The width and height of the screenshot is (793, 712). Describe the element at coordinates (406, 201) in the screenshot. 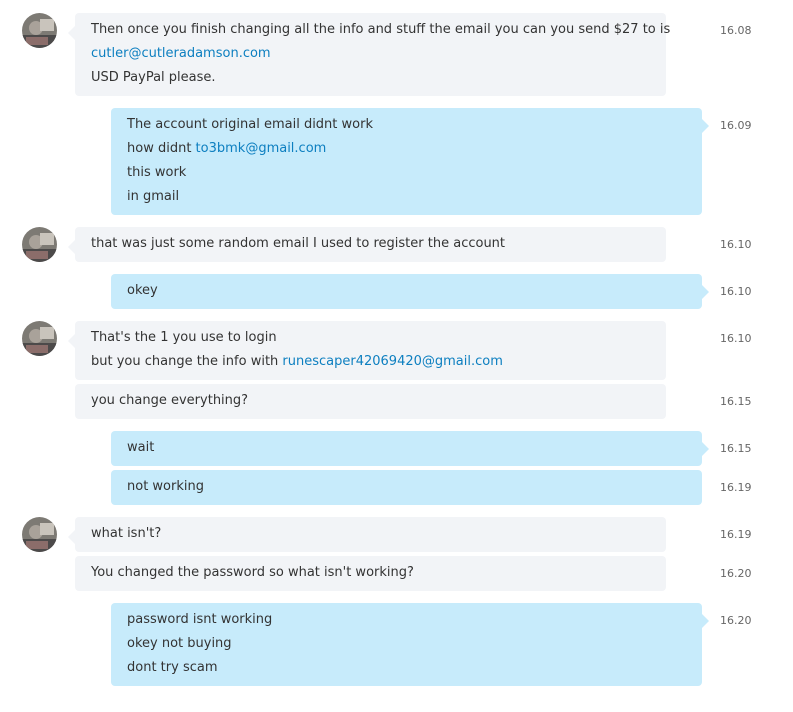

I see `message-line: in gmail` at that location.